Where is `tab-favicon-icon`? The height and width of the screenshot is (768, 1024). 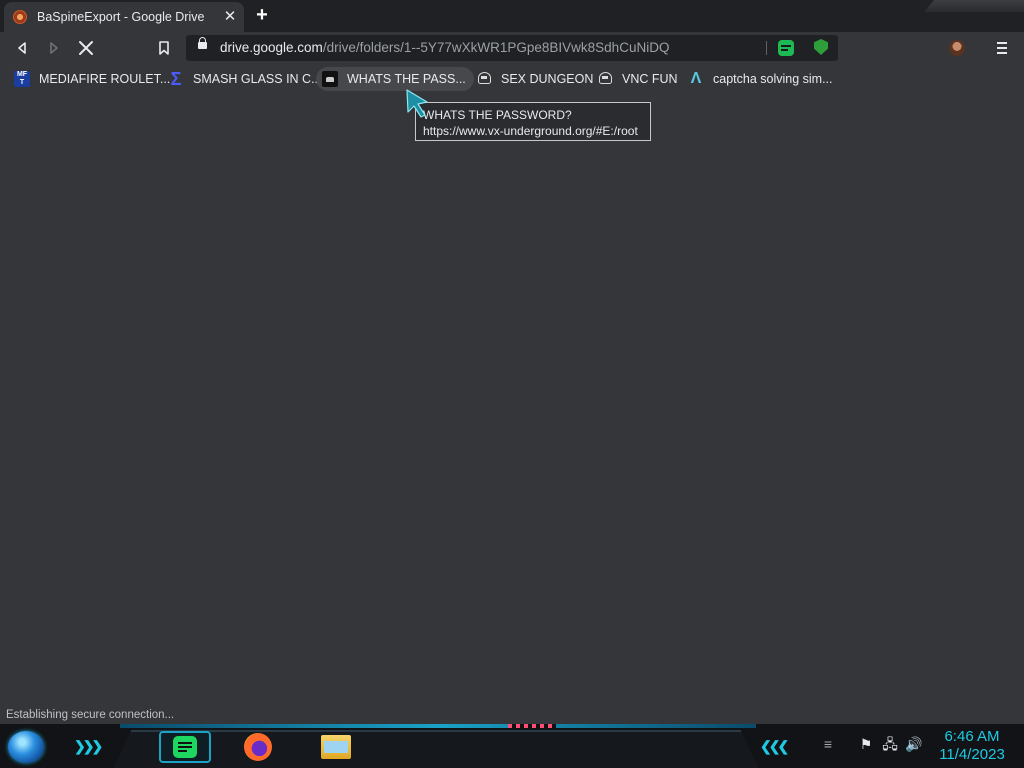 tab-favicon-icon is located at coordinates (20, 17).